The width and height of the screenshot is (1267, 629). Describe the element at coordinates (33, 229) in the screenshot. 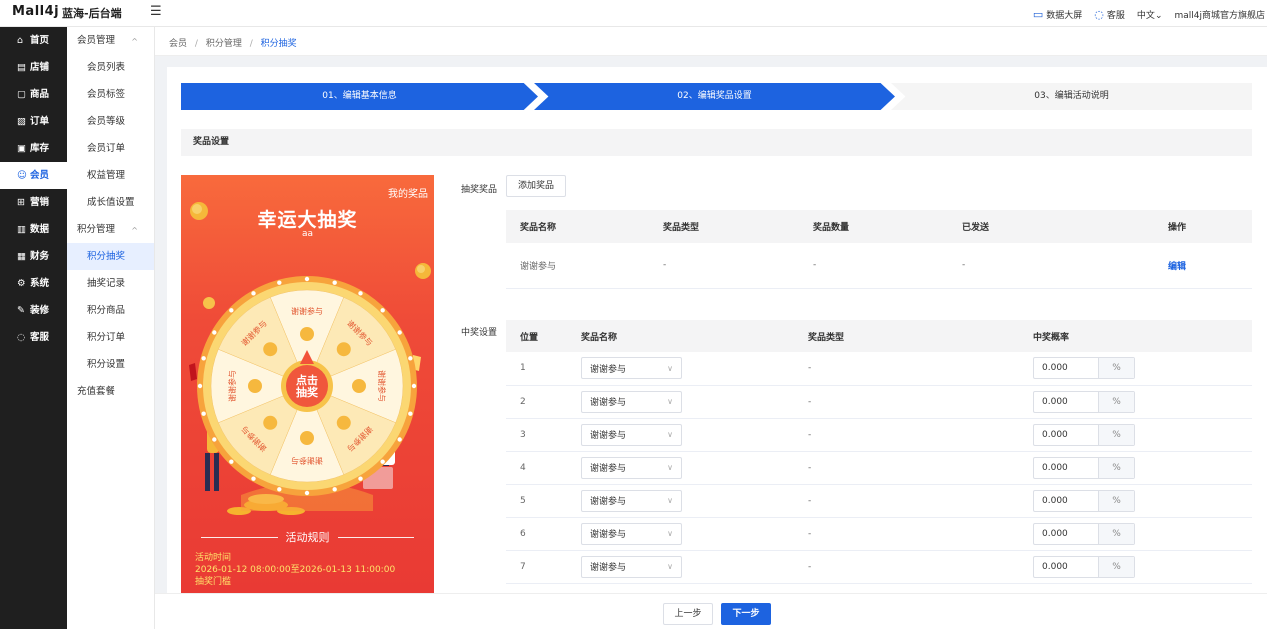

I see `nav-item-data: ▥ 数据` at that location.